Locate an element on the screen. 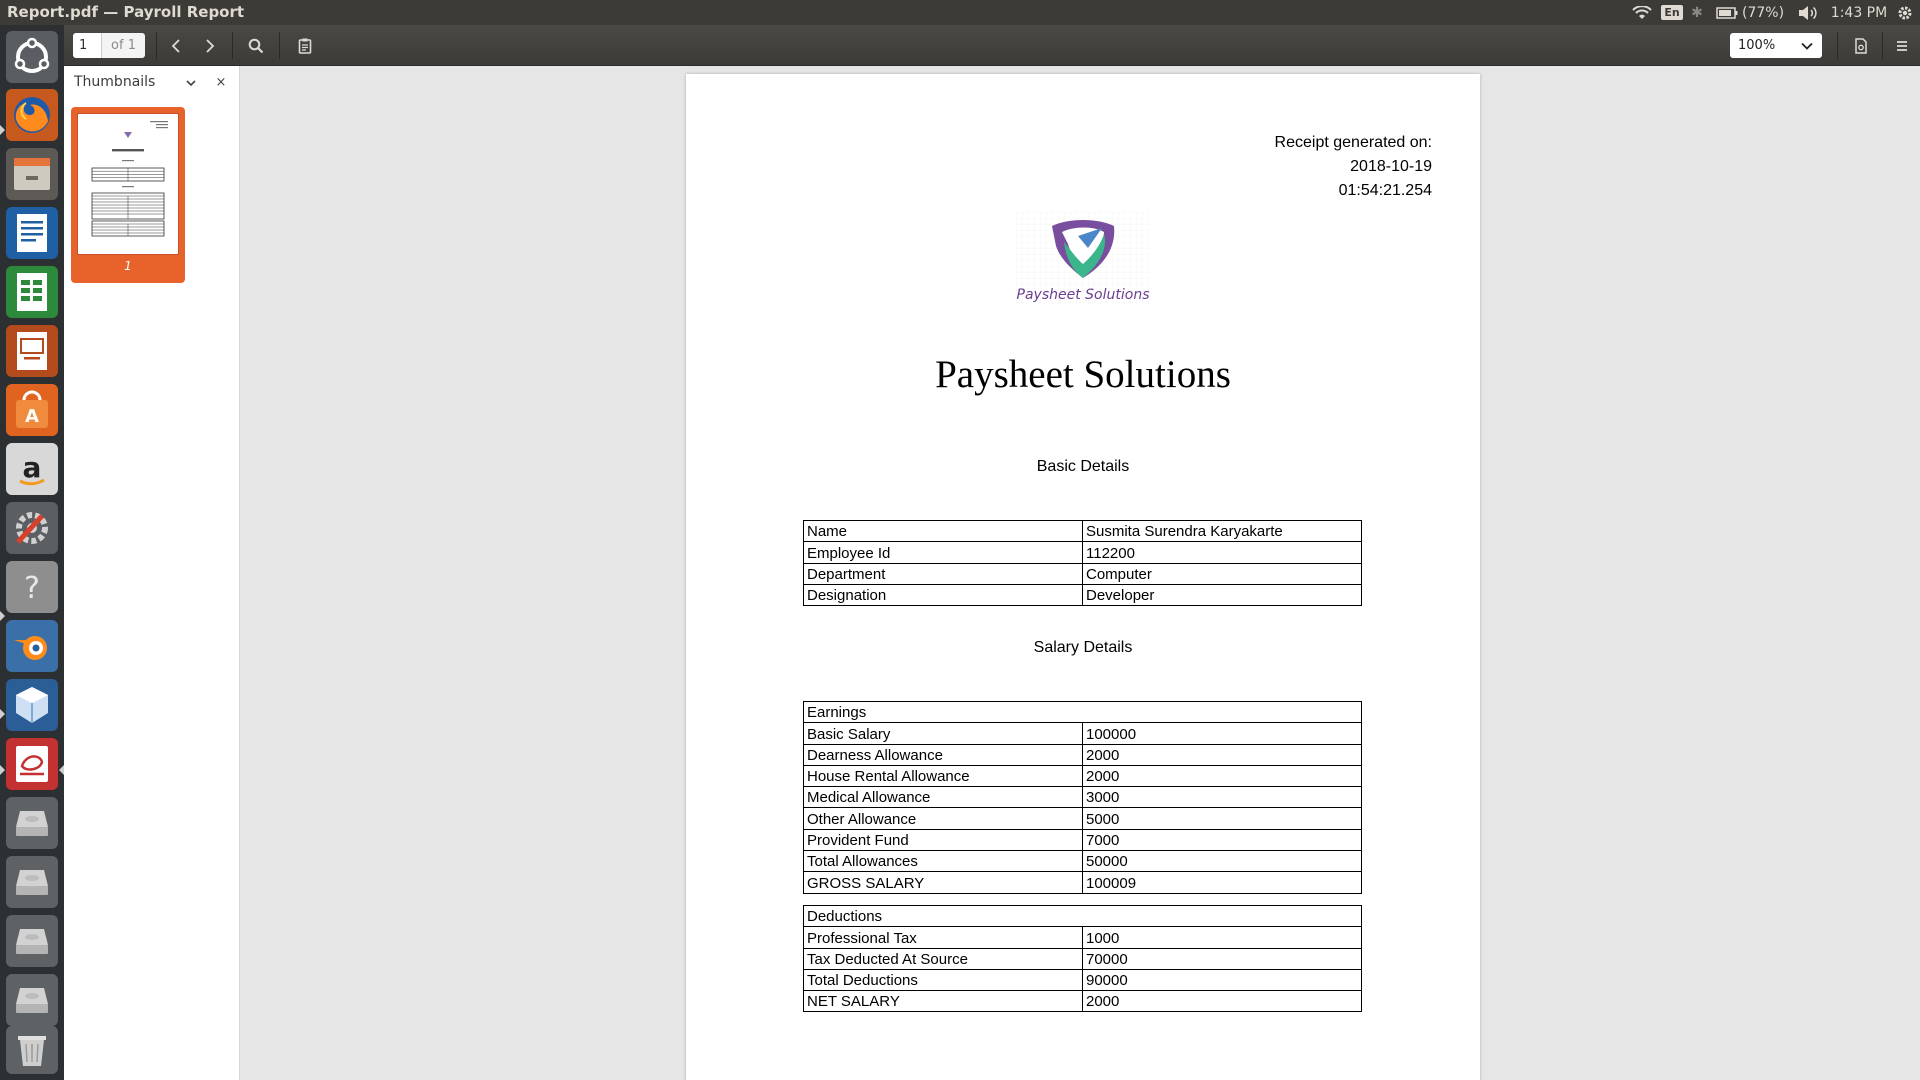 The image size is (1920, 1080). row-label: GROSS SALARY is located at coordinates (943, 882).